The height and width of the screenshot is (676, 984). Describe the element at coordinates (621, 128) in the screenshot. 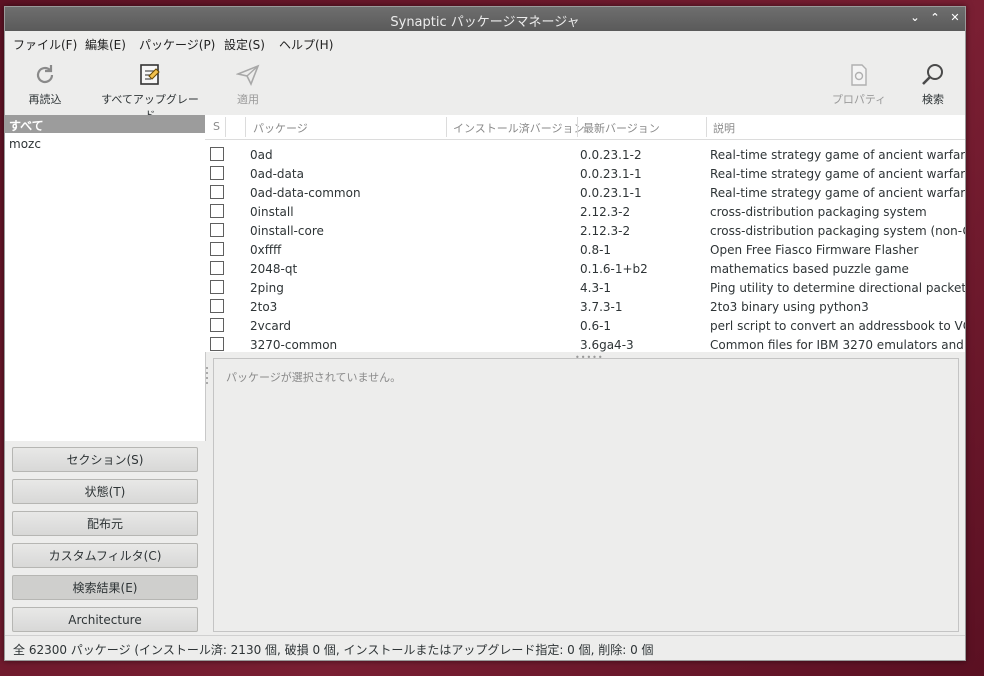

I see `col-latest-version: 最新バージョン` at that location.